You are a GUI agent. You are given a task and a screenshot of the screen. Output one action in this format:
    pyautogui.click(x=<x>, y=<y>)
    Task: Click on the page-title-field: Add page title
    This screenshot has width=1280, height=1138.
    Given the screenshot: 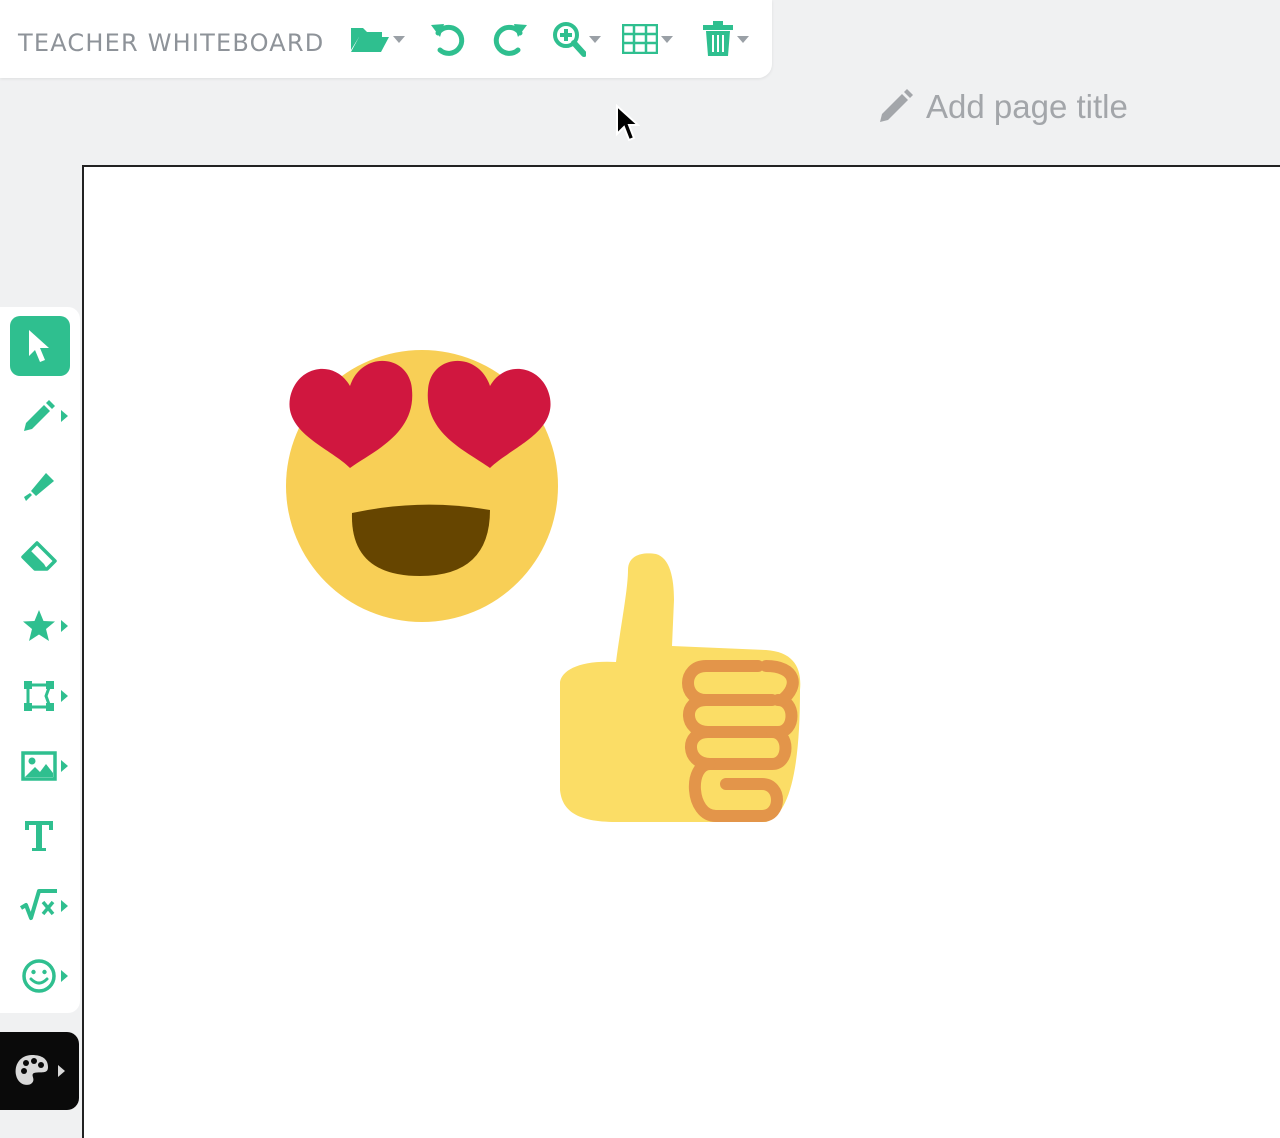 What is the action you would take?
    pyautogui.click(x=1002, y=107)
    